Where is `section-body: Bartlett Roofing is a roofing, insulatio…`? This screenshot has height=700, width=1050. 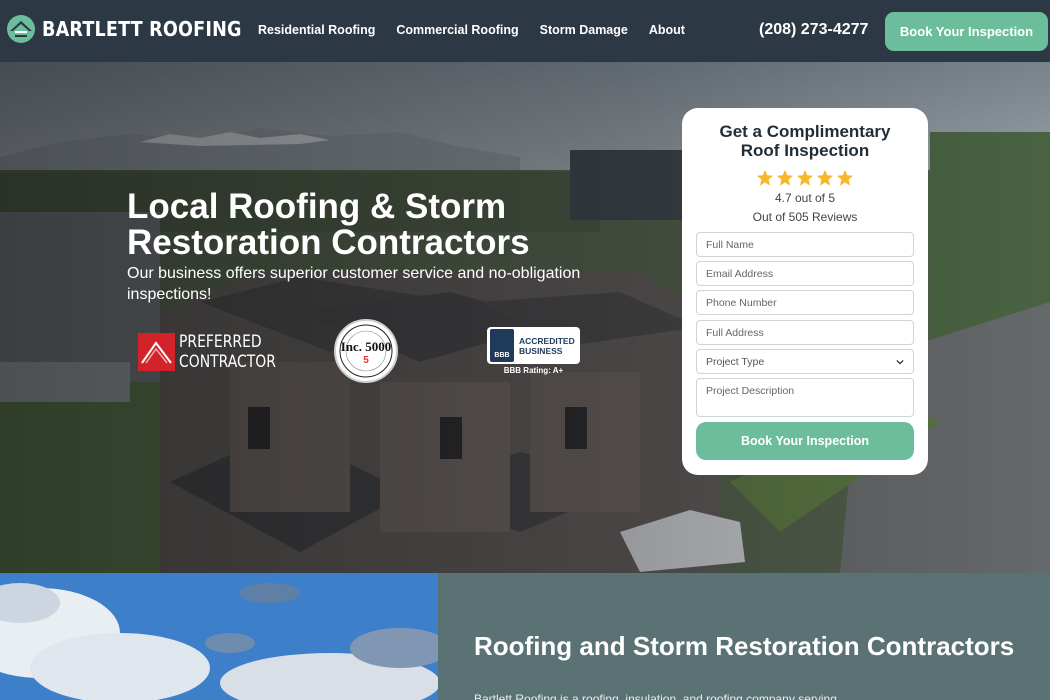 section-body: Bartlett Roofing is a roofing, insulatio… is located at coordinates (655, 696).